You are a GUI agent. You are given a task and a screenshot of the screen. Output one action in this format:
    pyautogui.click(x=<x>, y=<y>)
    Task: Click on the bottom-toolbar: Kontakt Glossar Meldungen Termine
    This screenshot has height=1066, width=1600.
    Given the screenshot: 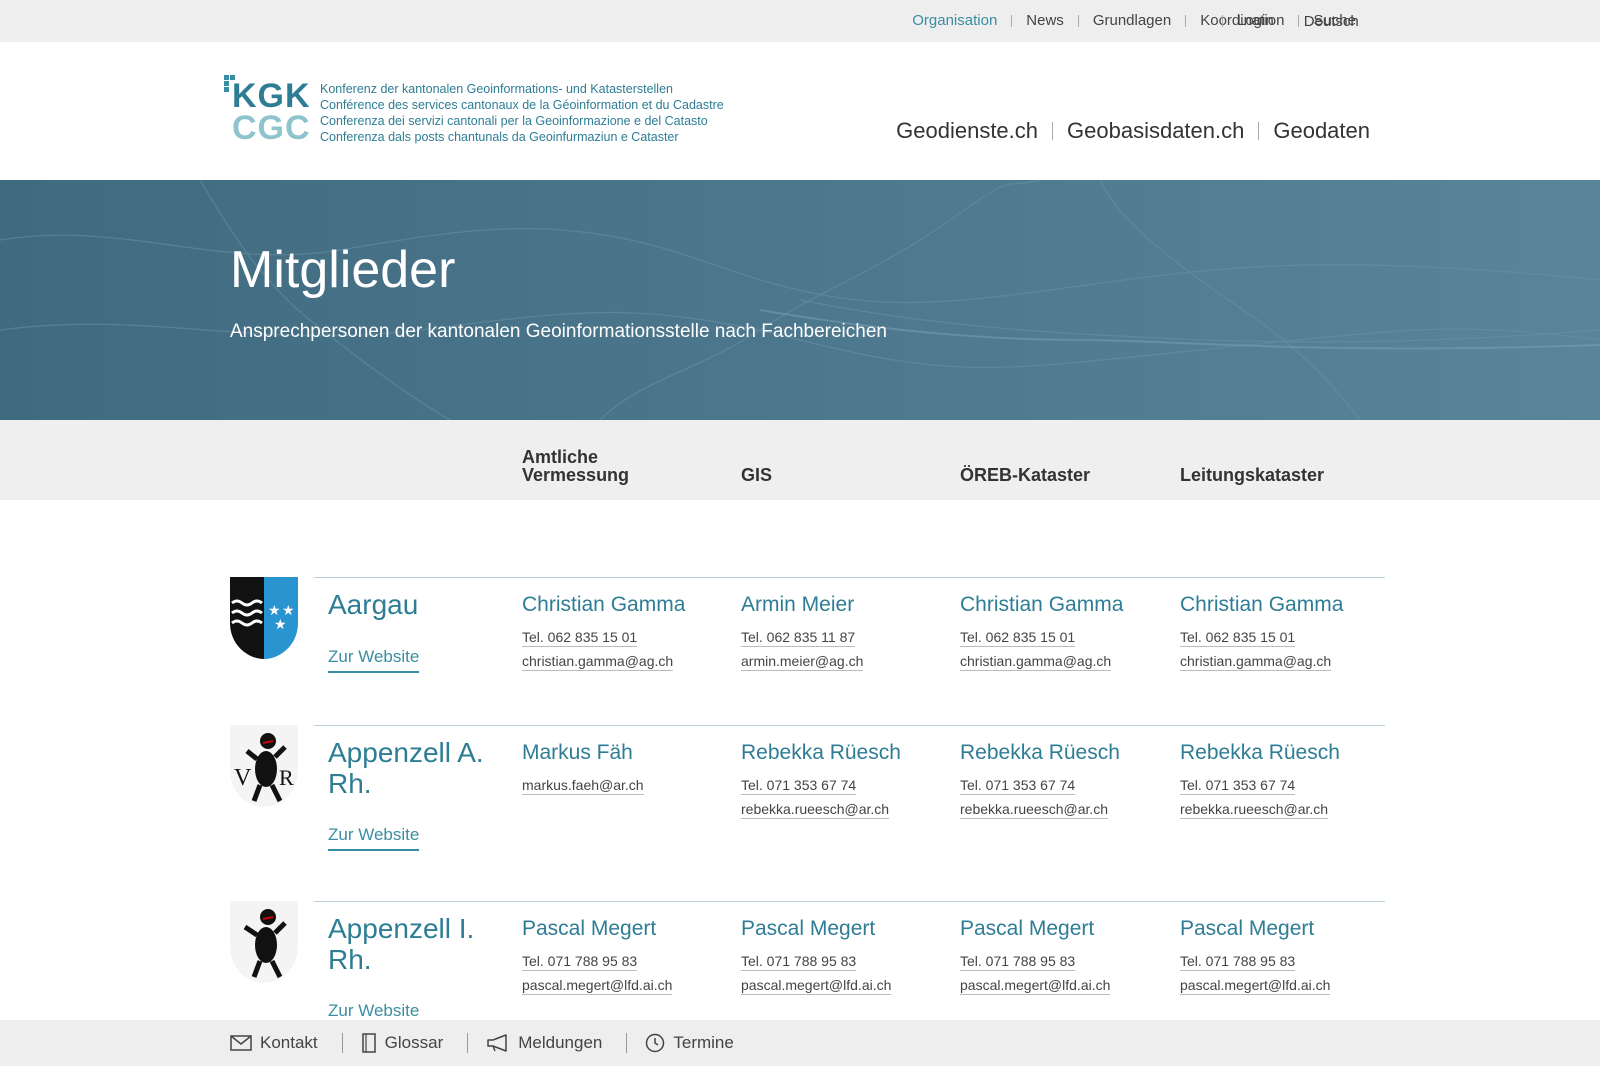 What is the action you would take?
    pyautogui.click(x=800, y=1043)
    